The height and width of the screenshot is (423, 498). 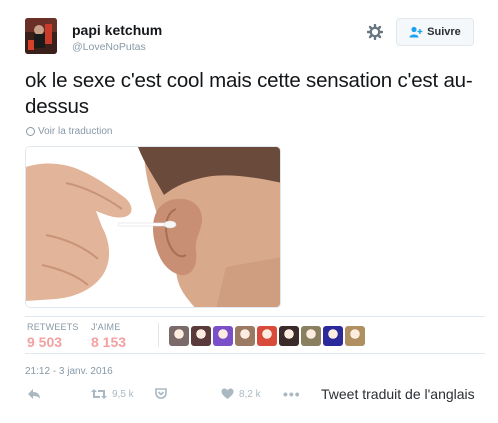 I want to click on heart-icon, so click(x=227, y=394).